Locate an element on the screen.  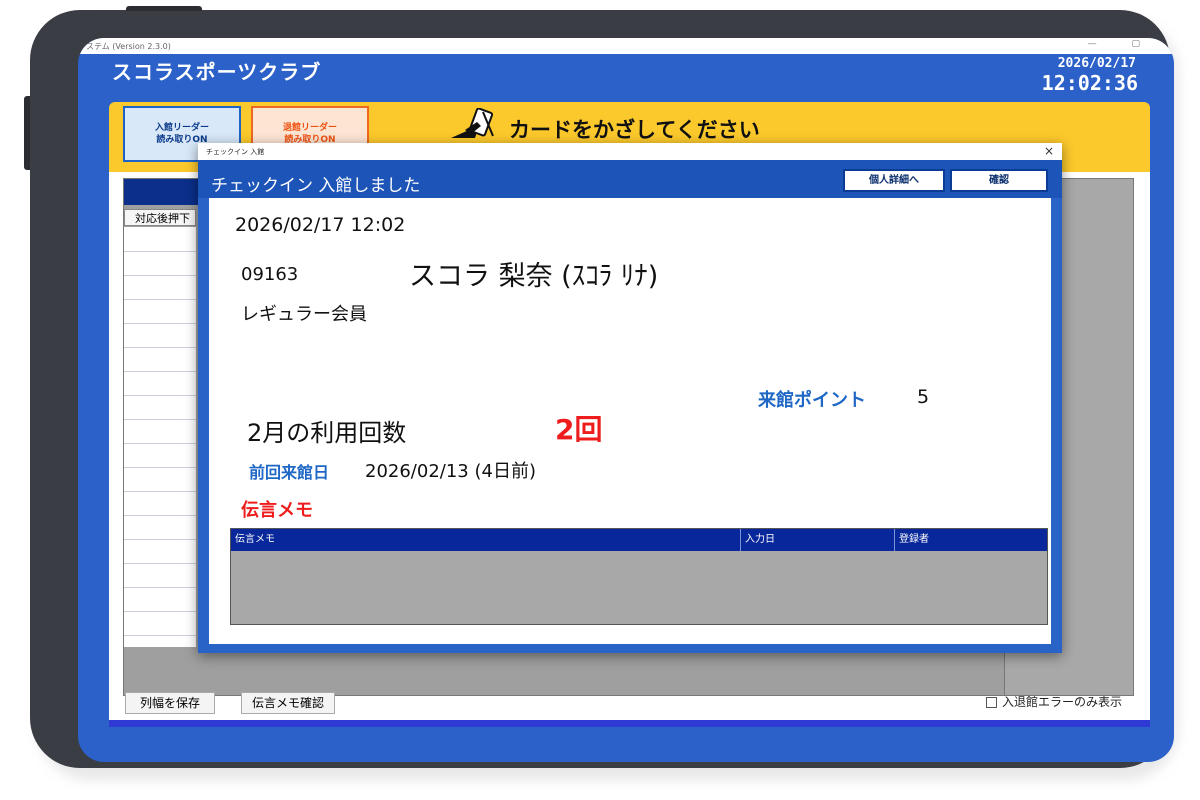
error-filter-checkbox: 入退館エラーのみ表示 is located at coordinates (1053, 701).